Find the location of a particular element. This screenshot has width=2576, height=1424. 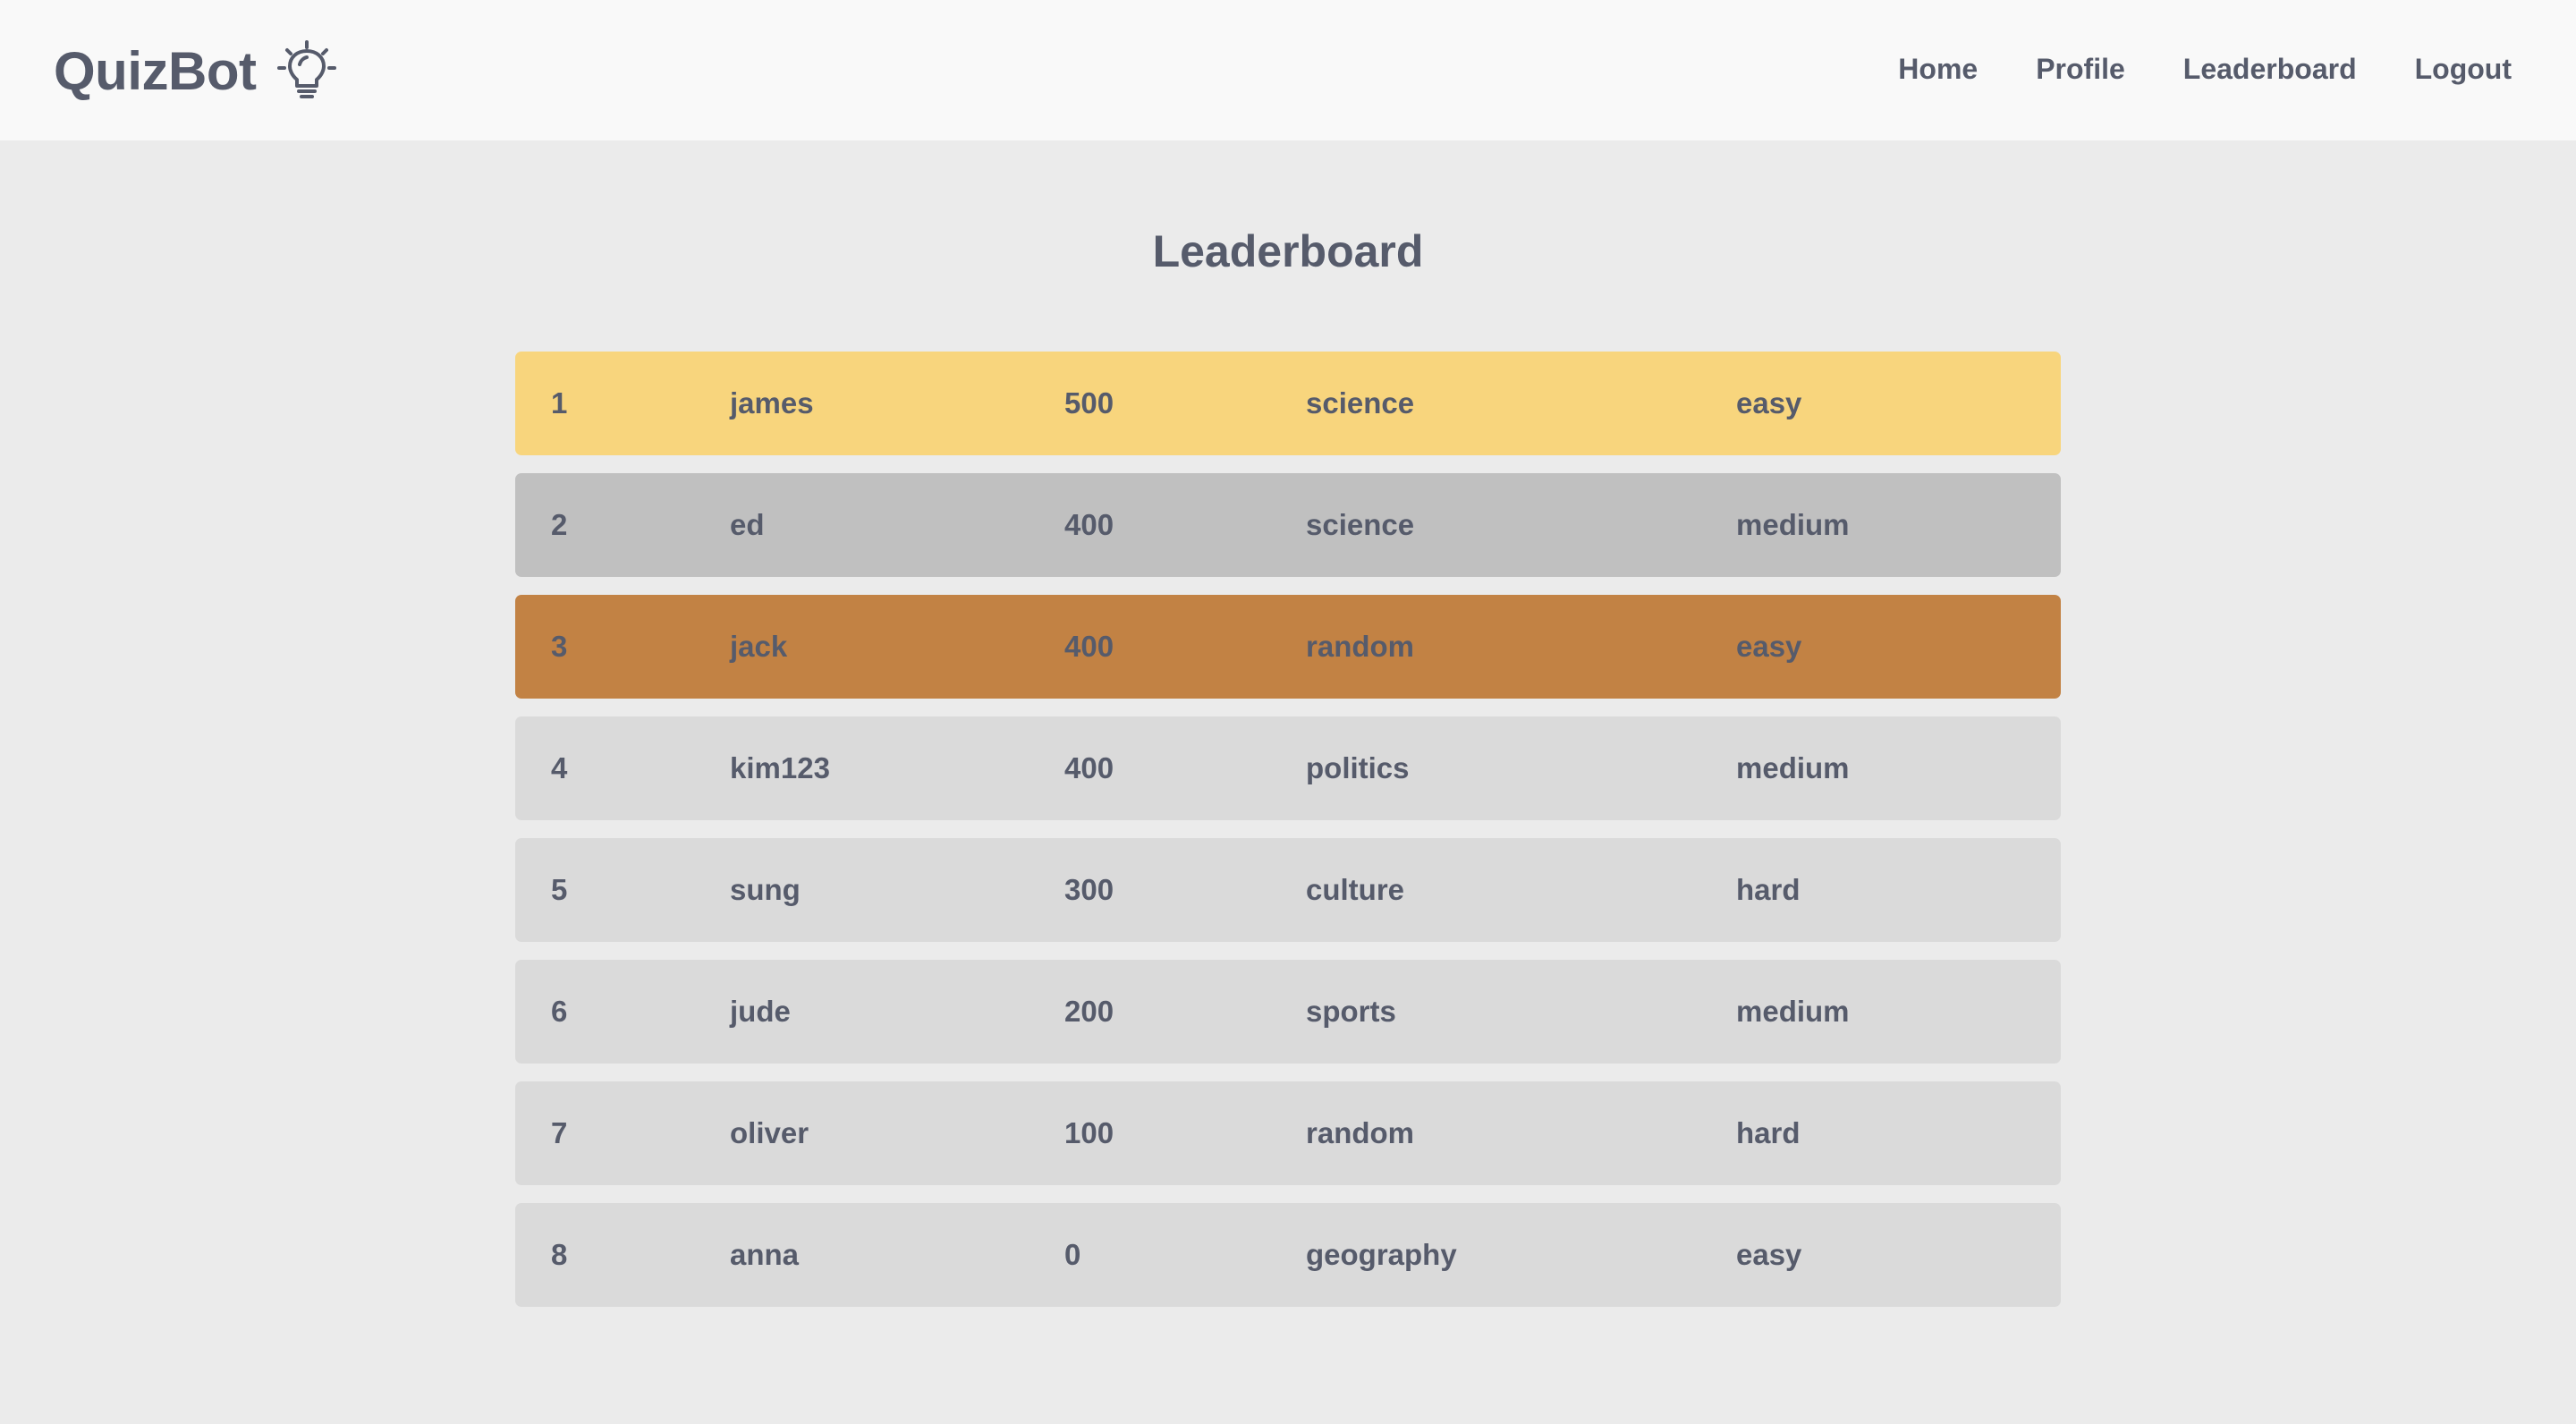

username-cell: anna is located at coordinates (765, 1254).